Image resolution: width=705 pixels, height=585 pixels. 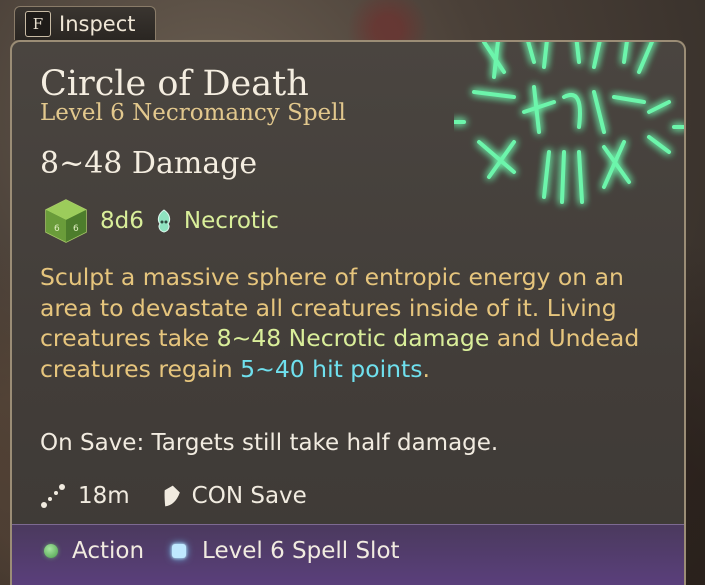 I want to click on action-dot-icon, so click(x=51, y=551).